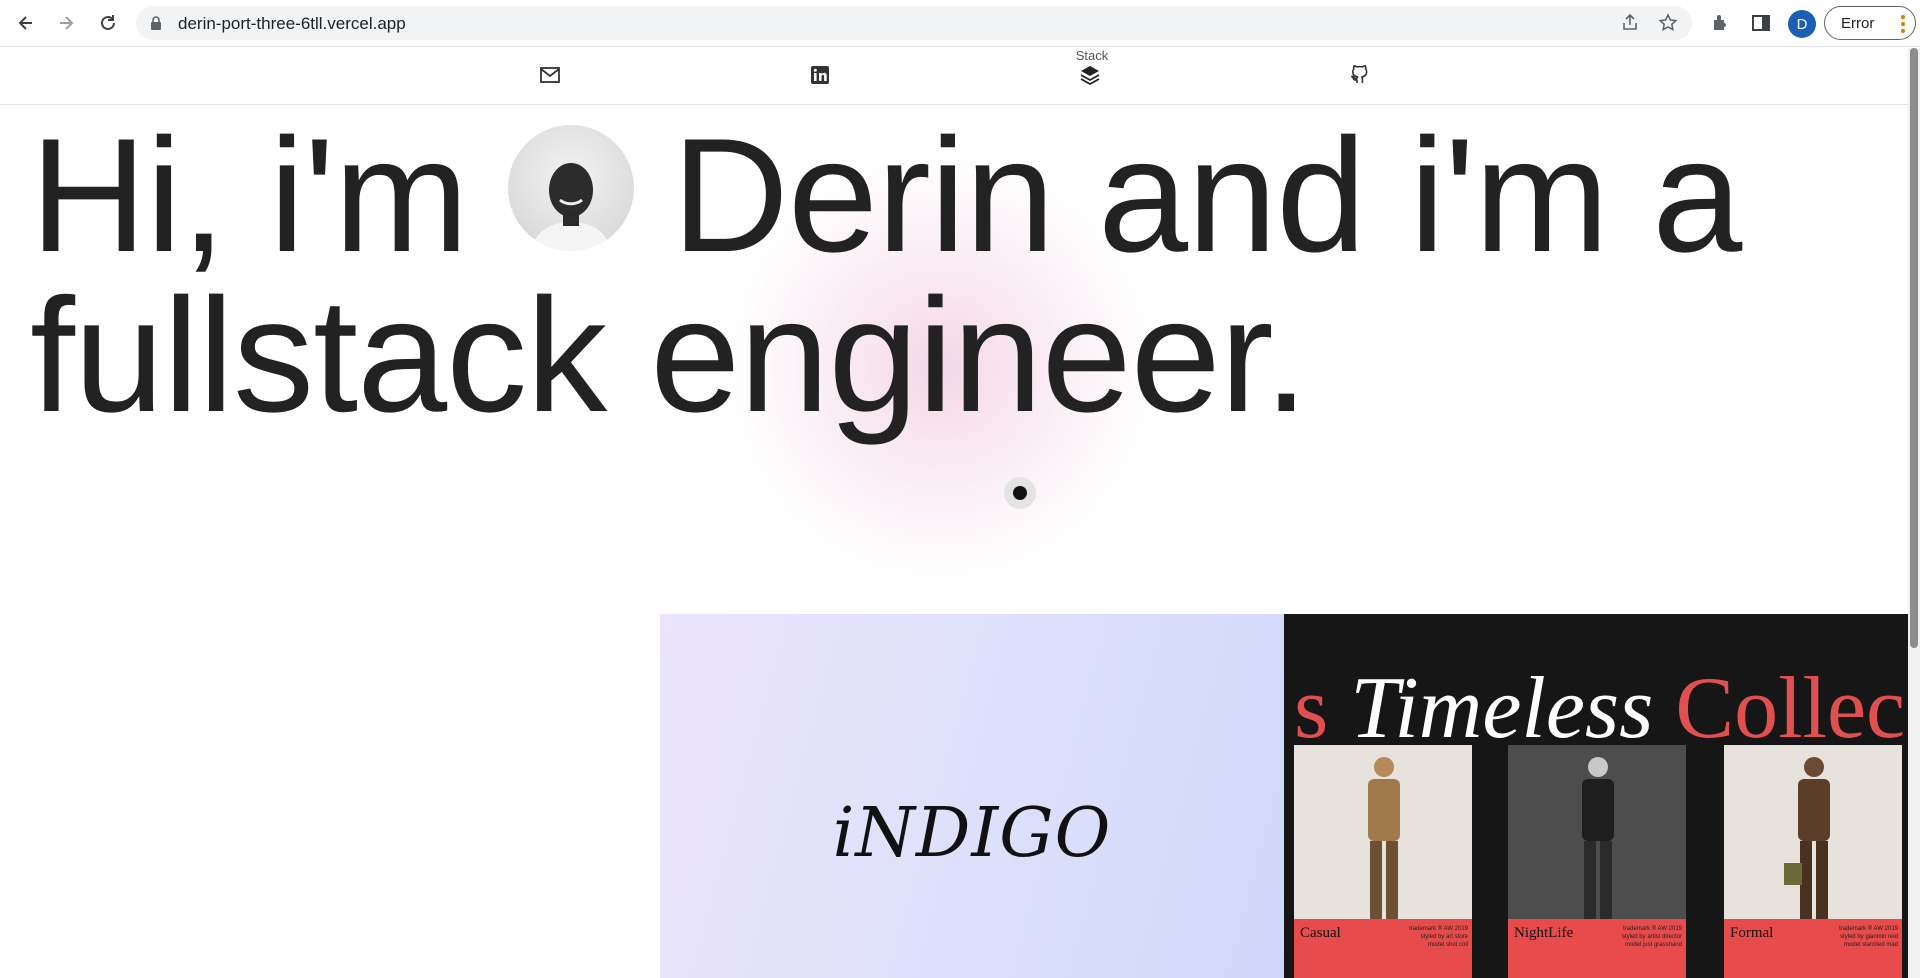 The image size is (1920, 978). I want to click on page-scrollbar, so click(1914, 513).